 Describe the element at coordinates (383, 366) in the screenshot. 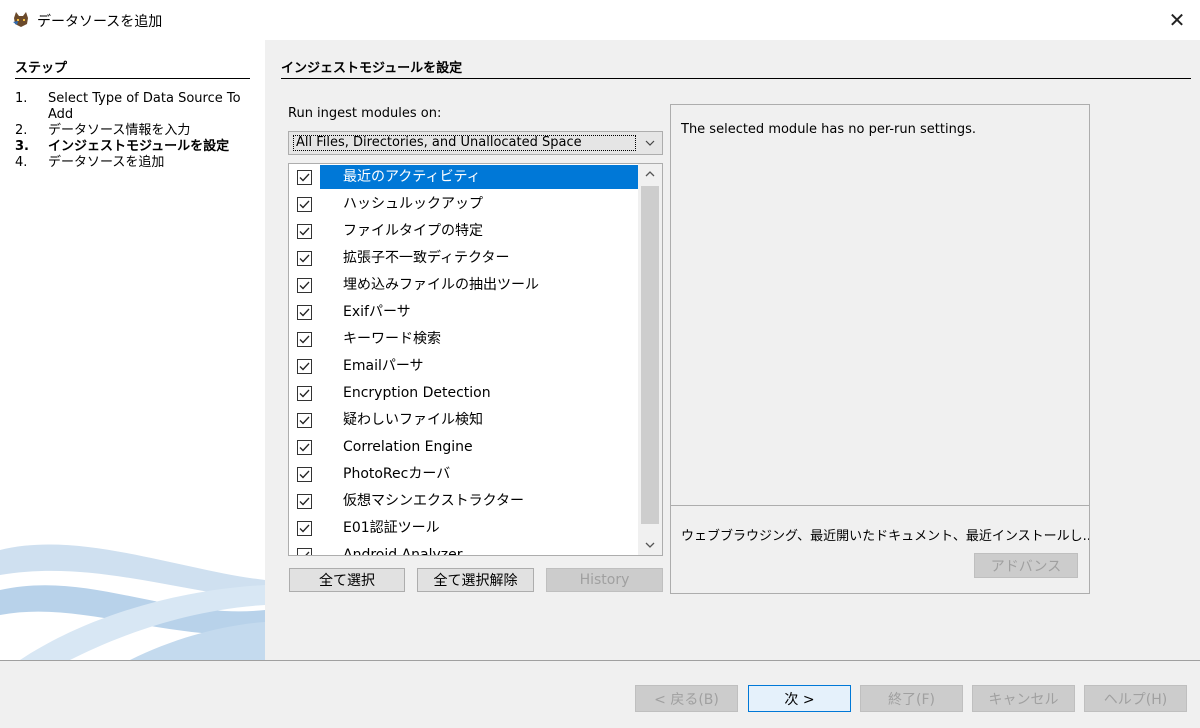

I see `module-name: Emailパーサ` at that location.